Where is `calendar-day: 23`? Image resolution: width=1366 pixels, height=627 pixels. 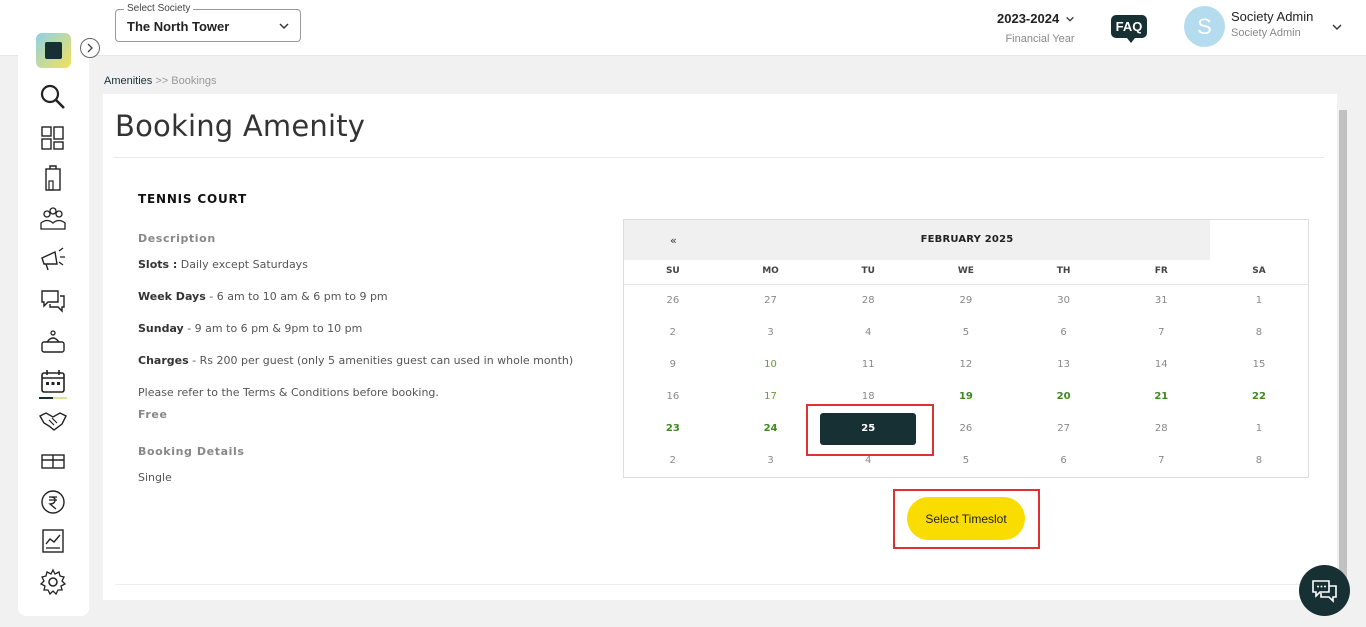 calendar-day: 23 is located at coordinates (673, 429).